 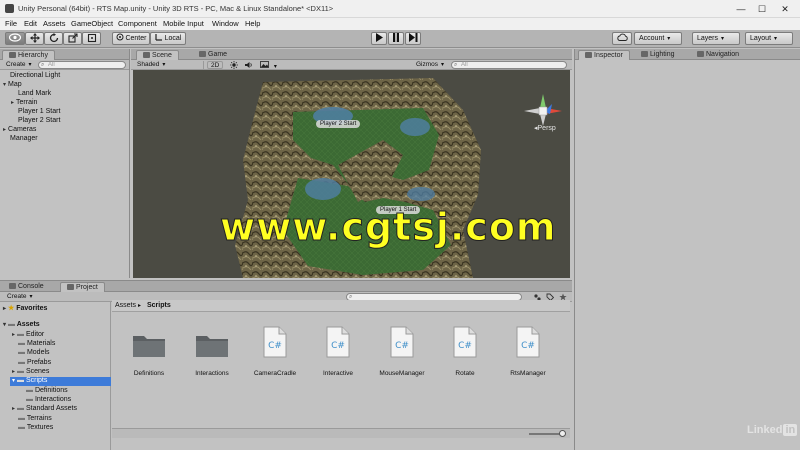 What do you see at coordinates (47, 390) in the screenshot?
I see `folder-node: ▬ Definitions` at bounding box center [47, 390].